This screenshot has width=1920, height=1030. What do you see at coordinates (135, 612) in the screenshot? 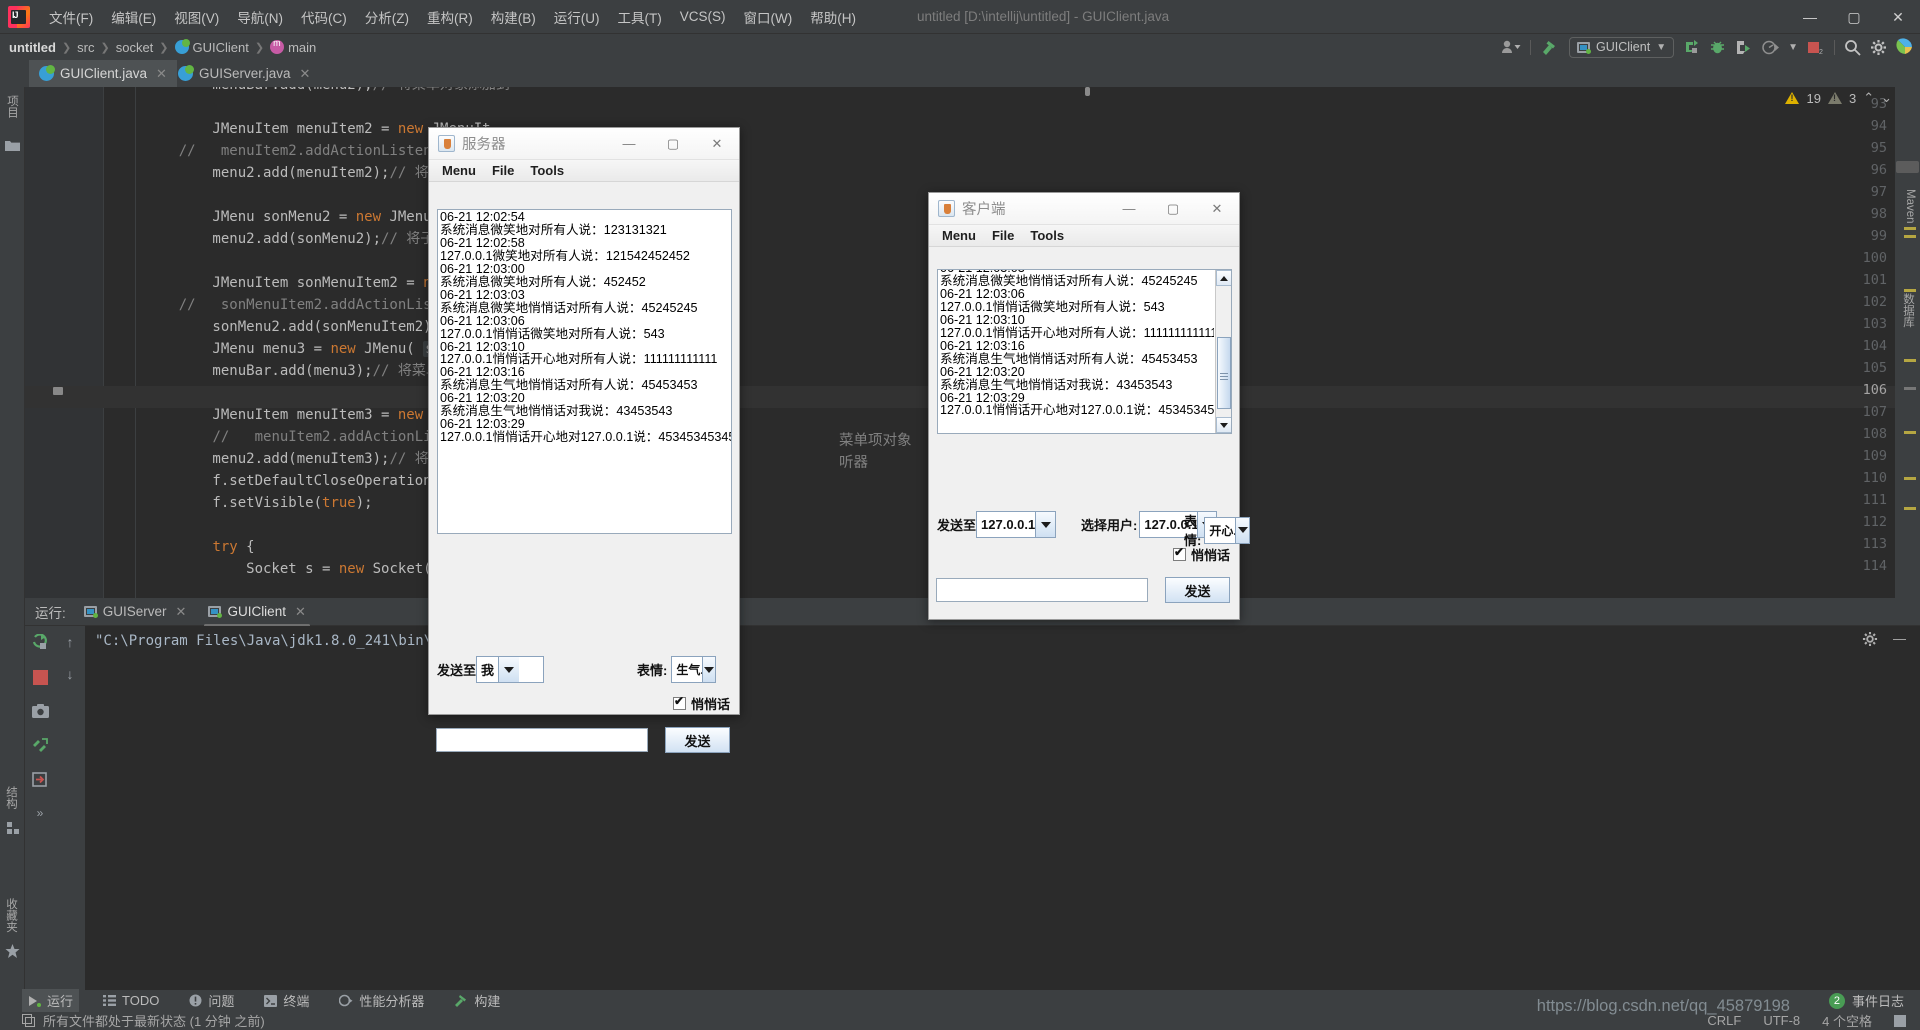
I see `run-tab-guiserver: GUIServer ✕` at bounding box center [135, 612].